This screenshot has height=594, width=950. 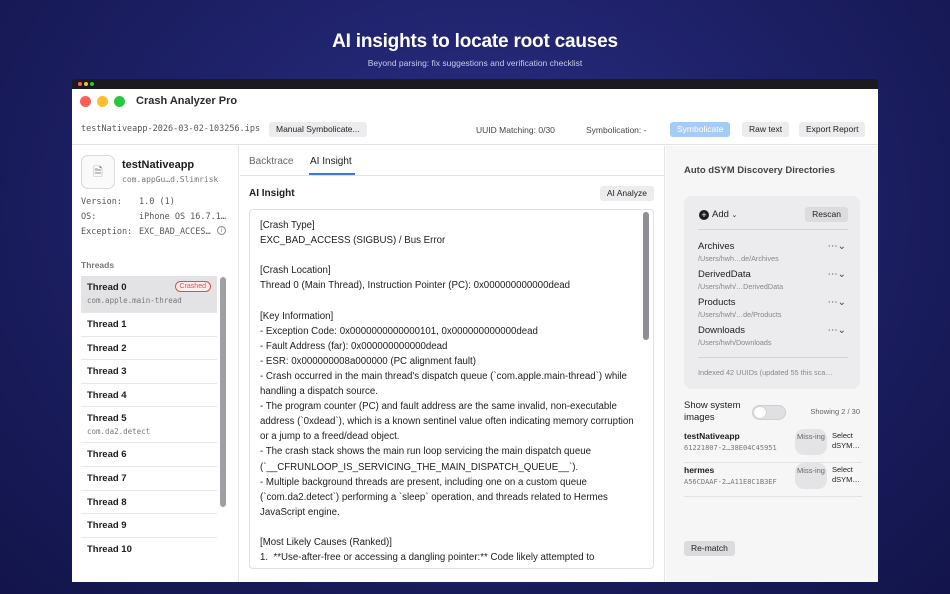 I want to click on export-report-button: Export Report, so click(x=832, y=129).